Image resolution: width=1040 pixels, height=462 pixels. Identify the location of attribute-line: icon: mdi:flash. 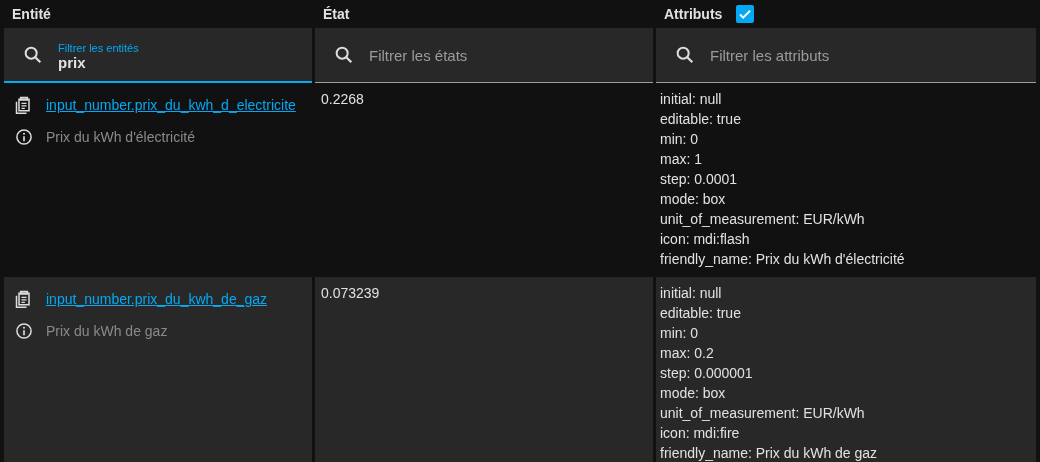
(705, 239).